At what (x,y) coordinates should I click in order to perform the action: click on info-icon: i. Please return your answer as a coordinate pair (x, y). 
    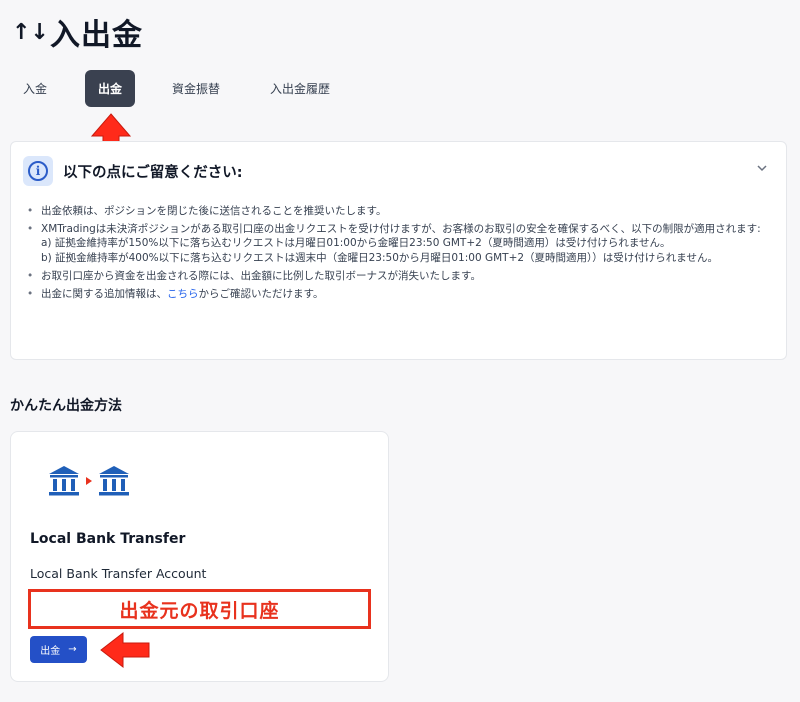
    Looking at the image, I should click on (38, 171).